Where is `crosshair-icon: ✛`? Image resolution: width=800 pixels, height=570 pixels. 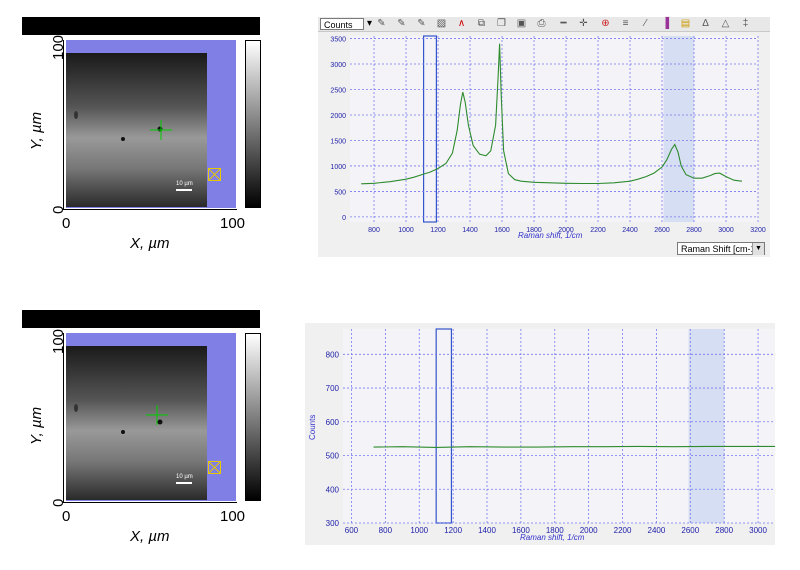 crosshair-icon: ✛ is located at coordinates (583, 23).